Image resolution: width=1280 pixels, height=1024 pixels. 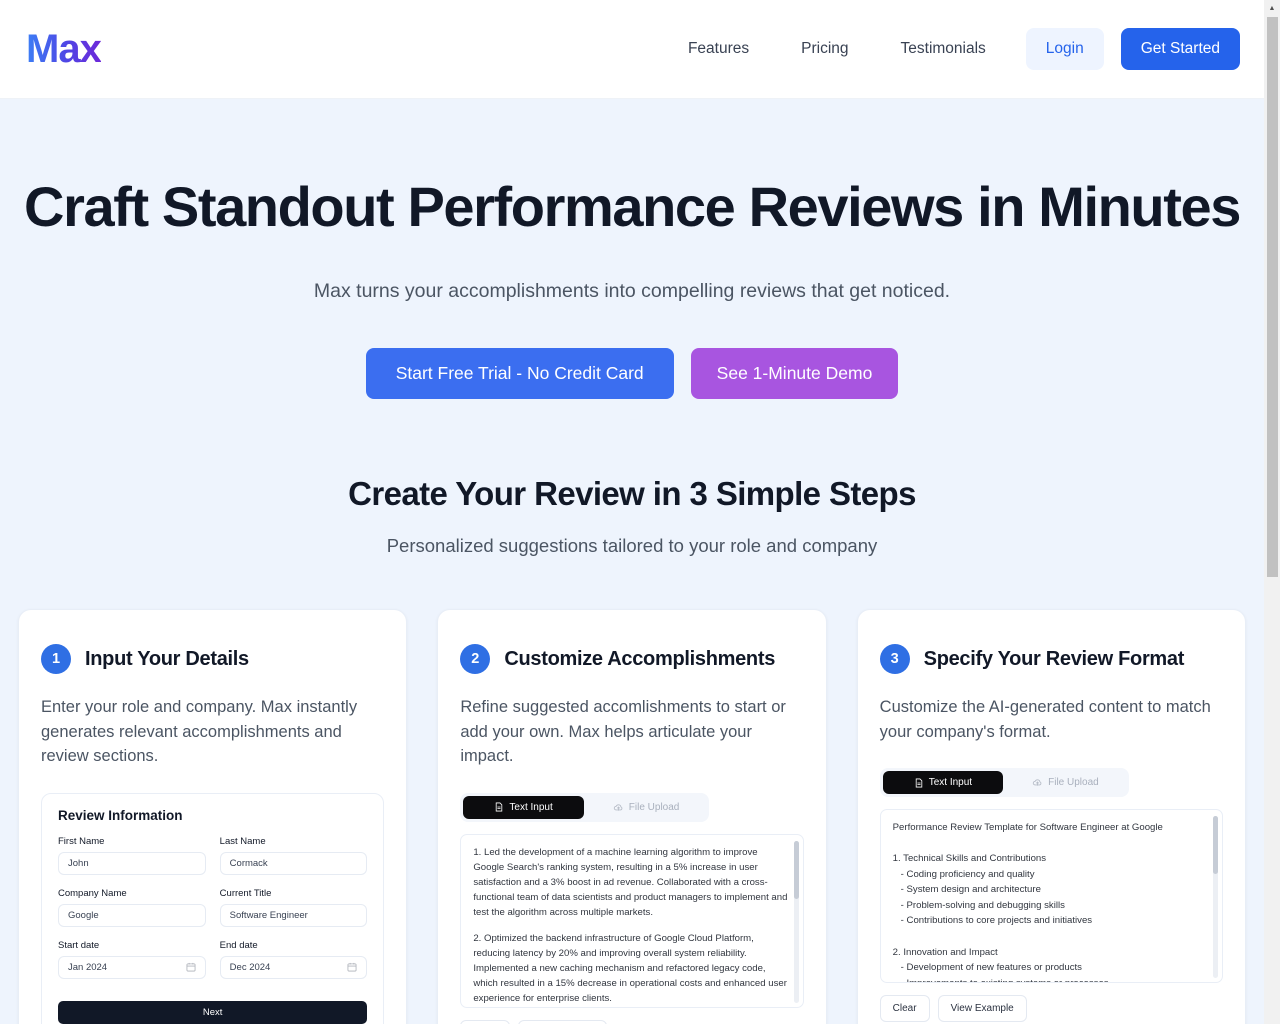 I want to click on current-title-label: Current Title, so click(x=245, y=893).